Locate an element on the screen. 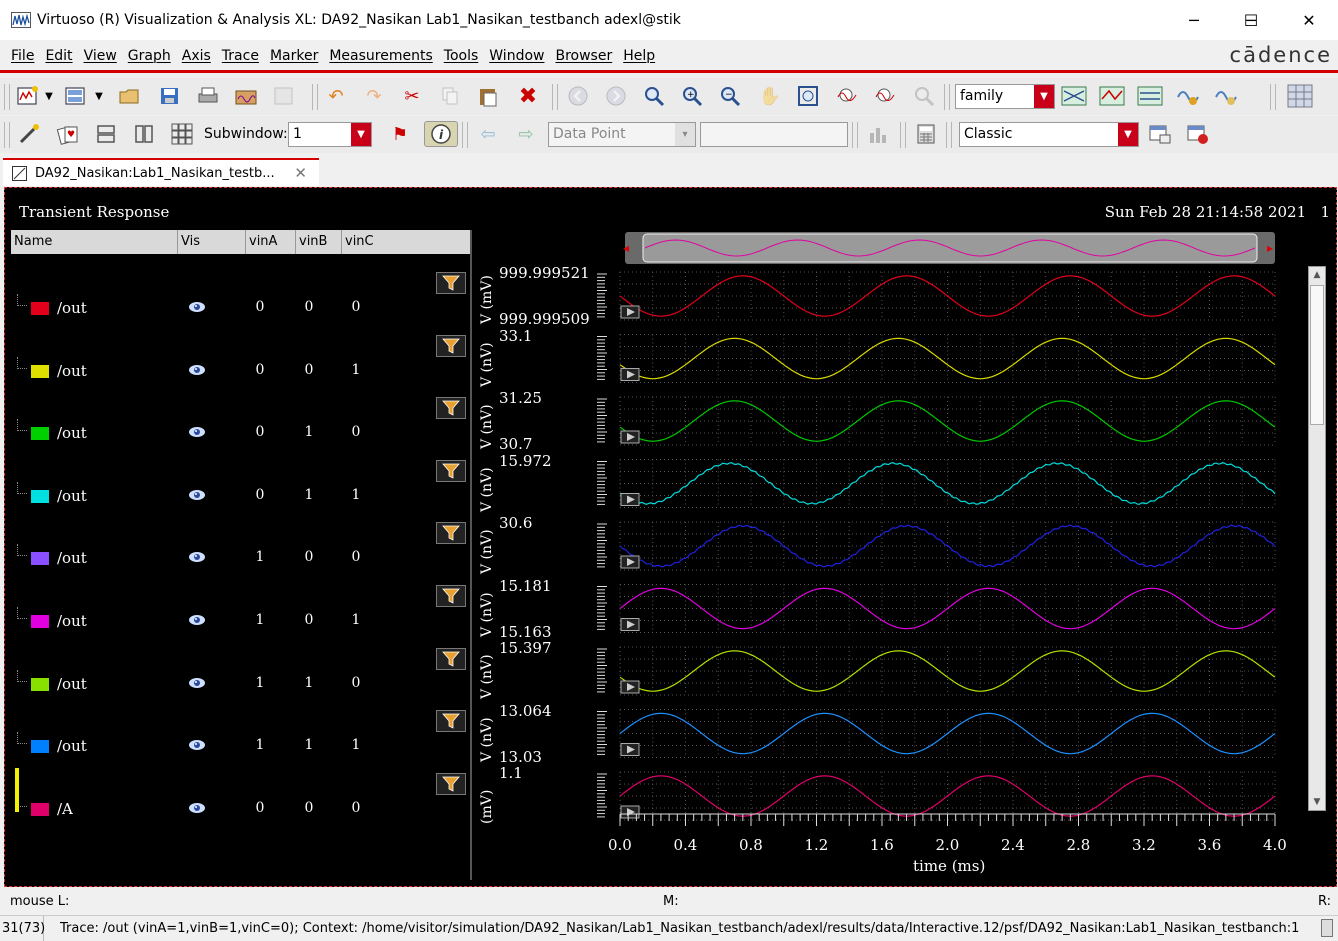 The image size is (1338, 941). tab-testbench: DA92_Nasikan:Lab1_Nasikan_testb... ✕ is located at coordinates (161, 172).